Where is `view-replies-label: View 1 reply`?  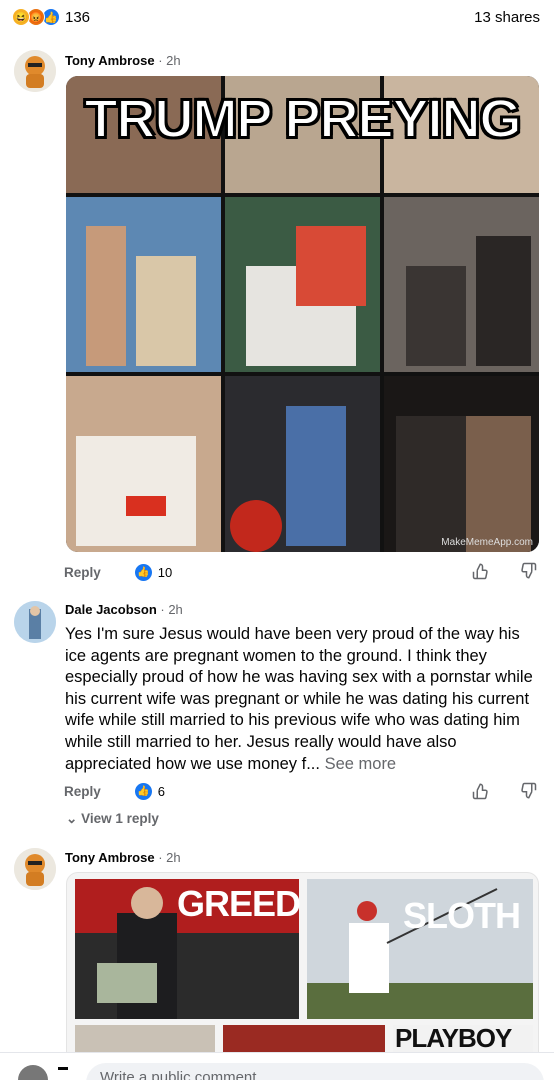 view-replies-label: View 1 reply is located at coordinates (120, 818).